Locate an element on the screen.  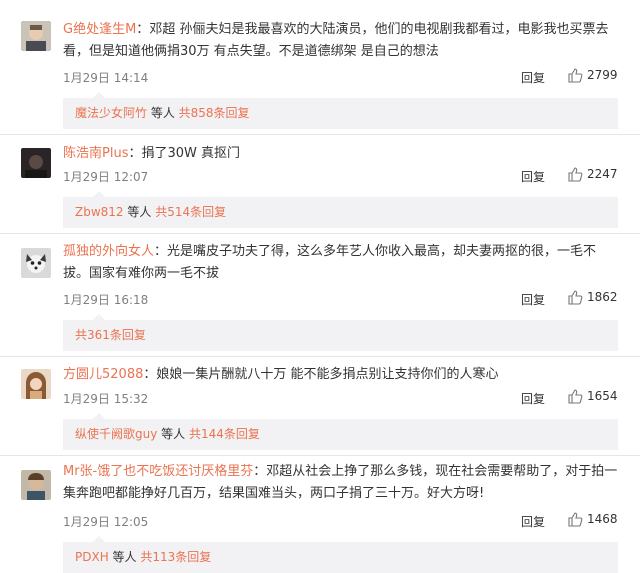
comment-date: 1月29日 16:18 is located at coordinates (106, 300).